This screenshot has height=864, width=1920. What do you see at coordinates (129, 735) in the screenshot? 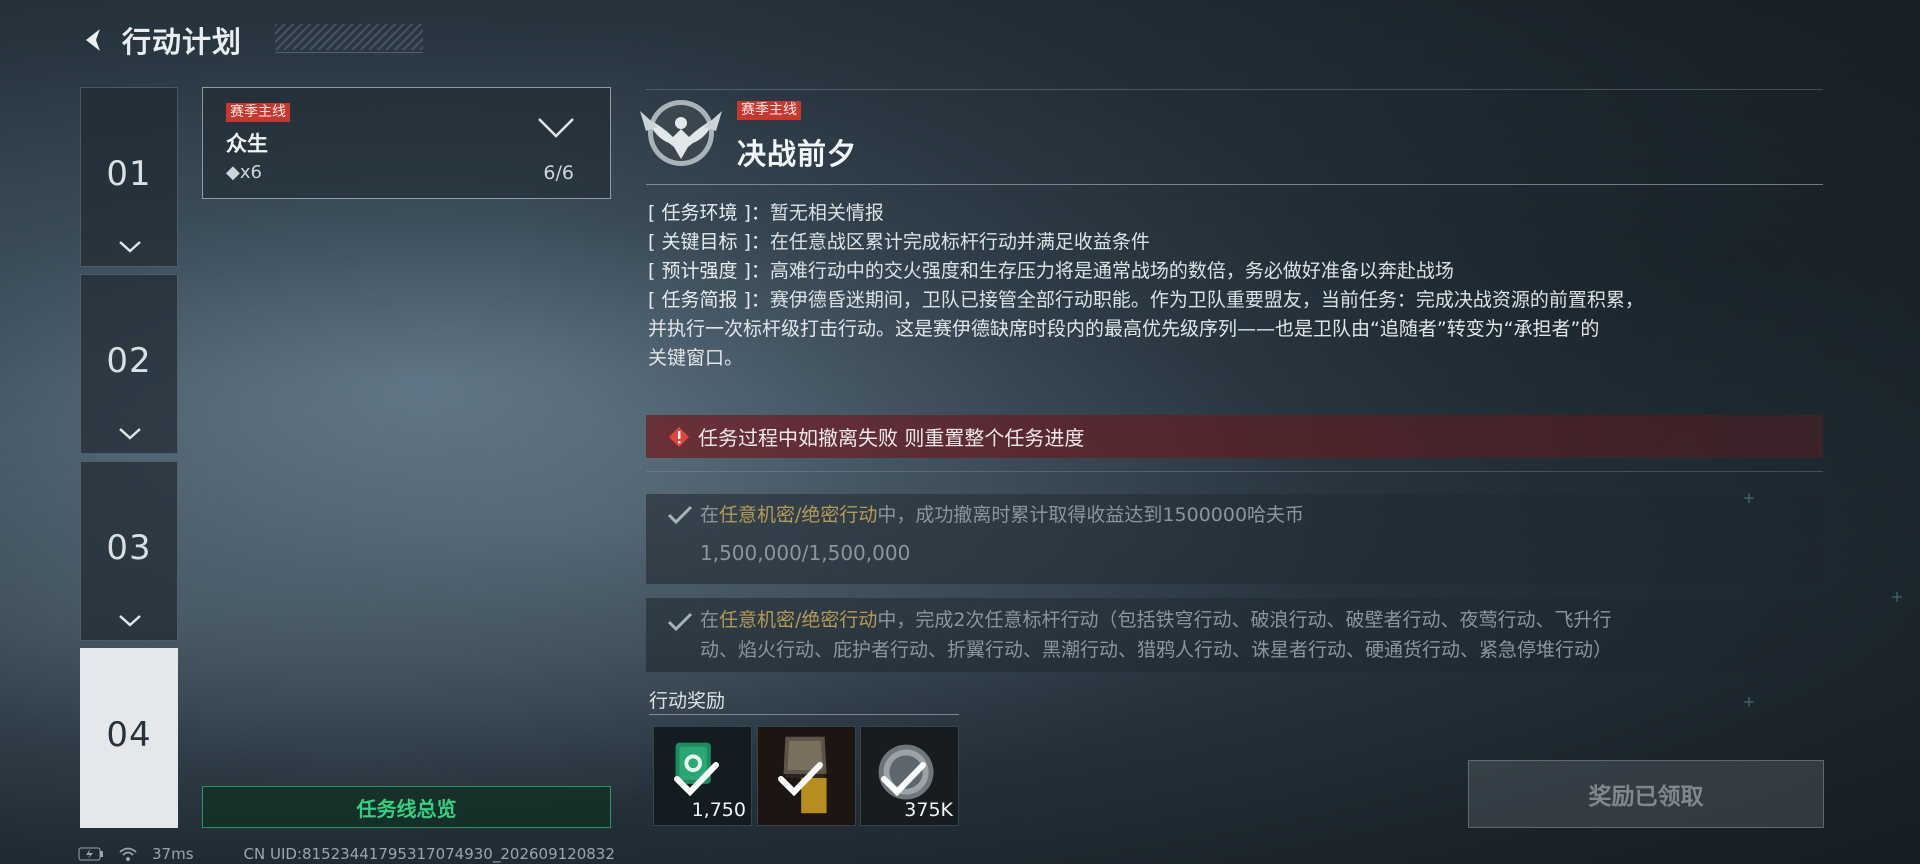
I see `chapter-number: 04` at bounding box center [129, 735].